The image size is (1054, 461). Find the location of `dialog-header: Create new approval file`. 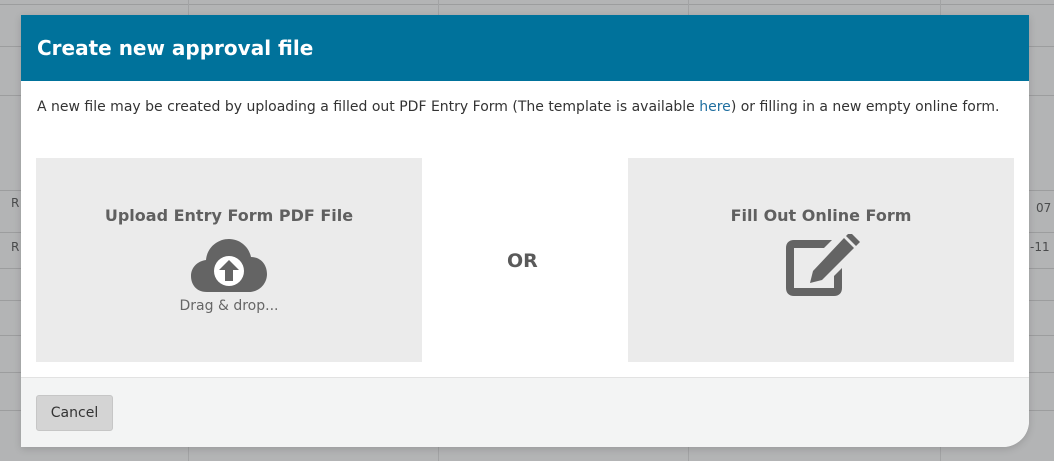

dialog-header: Create new approval file is located at coordinates (525, 48).